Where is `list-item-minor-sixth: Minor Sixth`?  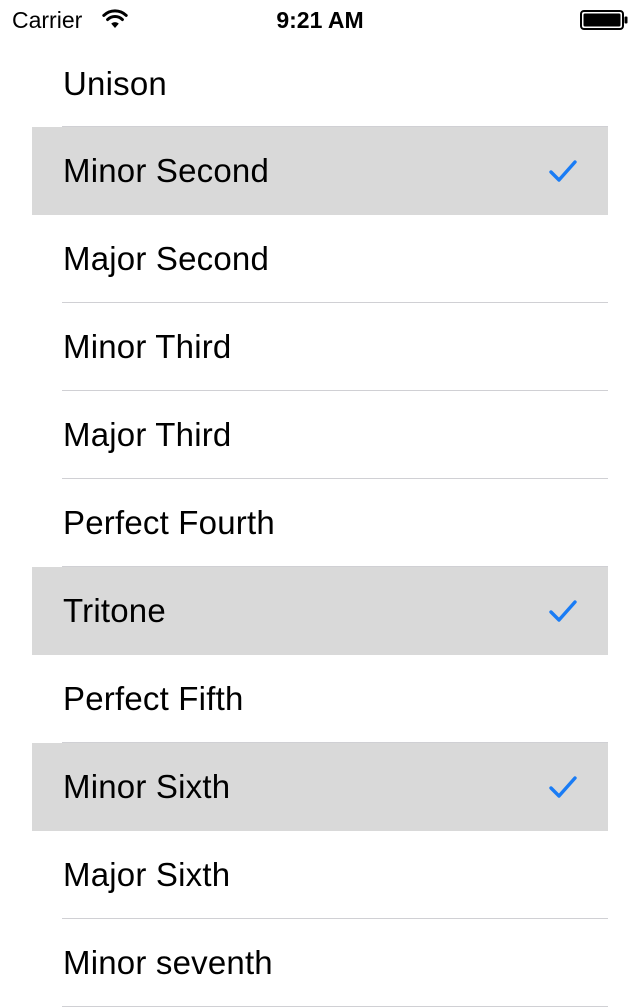
list-item-minor-sixth: Minor Sixth is located at coordinates (320, 787).